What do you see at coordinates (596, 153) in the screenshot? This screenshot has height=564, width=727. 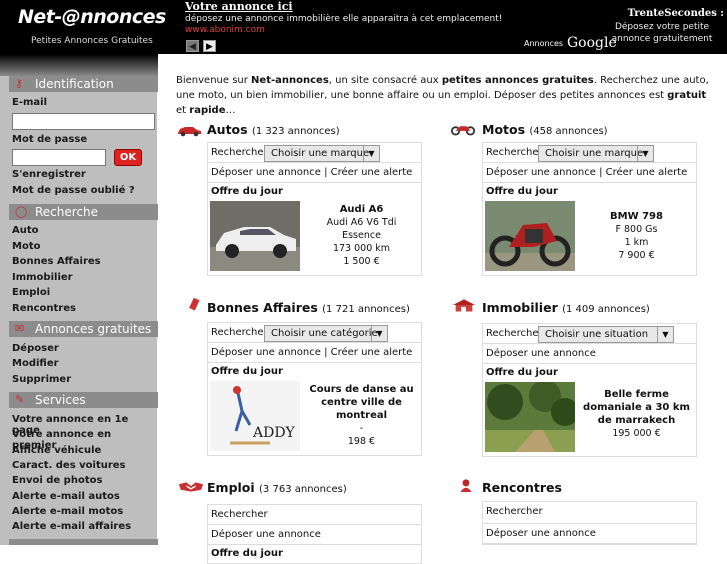 I see `motos-brand-select: Choisir une marque ▼` at bounding box center [596, 153].